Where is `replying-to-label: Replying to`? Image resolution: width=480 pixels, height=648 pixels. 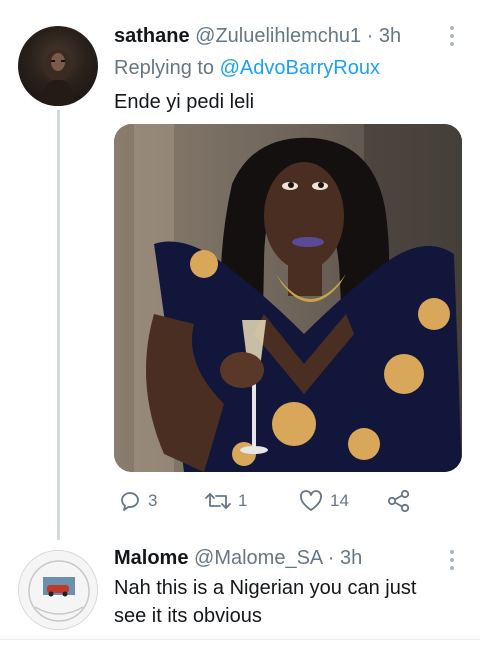
replying-to-label: Replying to is located at coordinates (164, 68).